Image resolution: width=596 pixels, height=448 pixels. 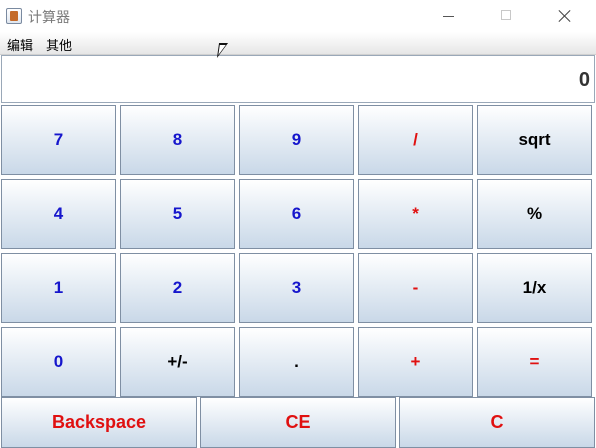 What do you see at coordinates (99, 422) in the screenshot?
I see `backspace-button: Backspace` at bounding box center [99, 422].